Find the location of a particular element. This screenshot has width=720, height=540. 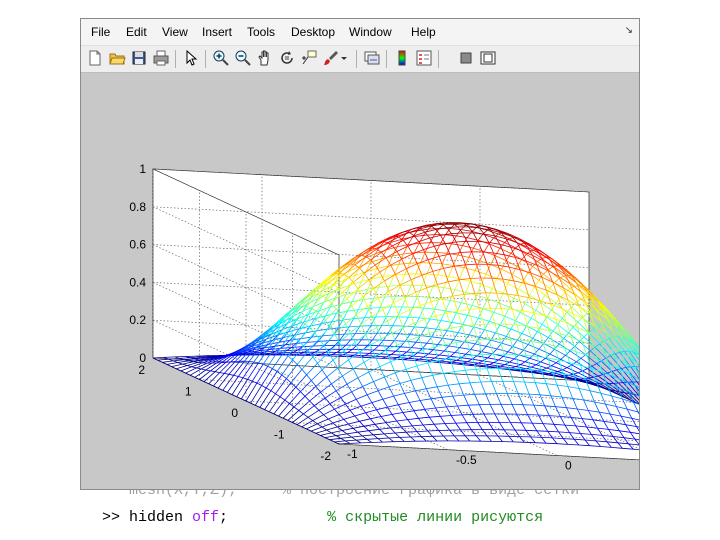

menu-insert: Insert is located at coordinates (217, 32).